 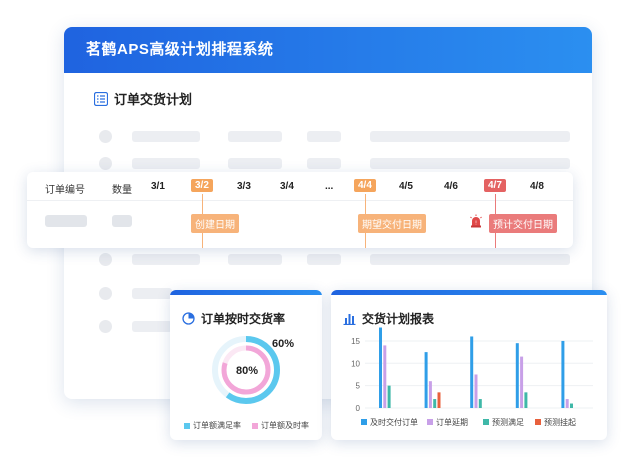 What do you see at coordinates (495, 185) in the screenshot?
I see `date-4-7-badge: 4/7` at bounding box center [495, 185].